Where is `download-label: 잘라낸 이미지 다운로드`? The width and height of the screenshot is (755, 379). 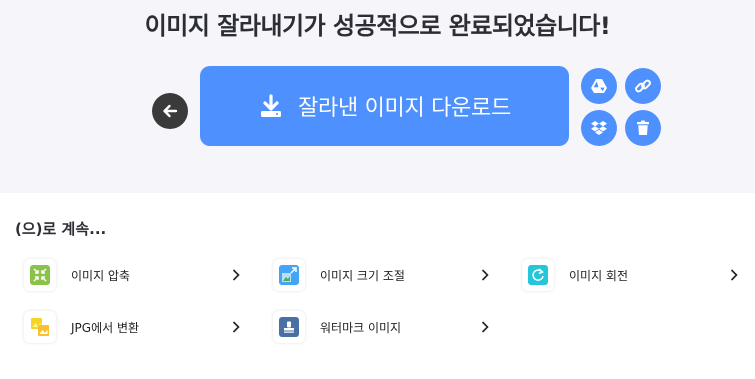
download-label: 잘라낸 이미지 다운로드 is located at coordinates (404, 108).